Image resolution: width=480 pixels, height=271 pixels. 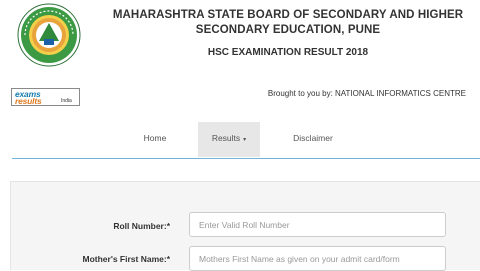 I want to click on nav-home-label: Home, so click(x=155, y=138).